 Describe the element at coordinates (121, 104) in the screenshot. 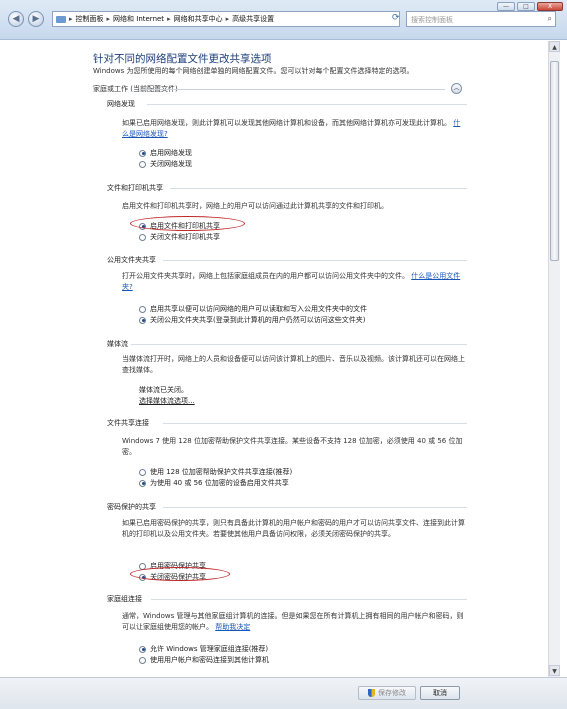

I see `section-network-discovery: 网络发现` at that location.